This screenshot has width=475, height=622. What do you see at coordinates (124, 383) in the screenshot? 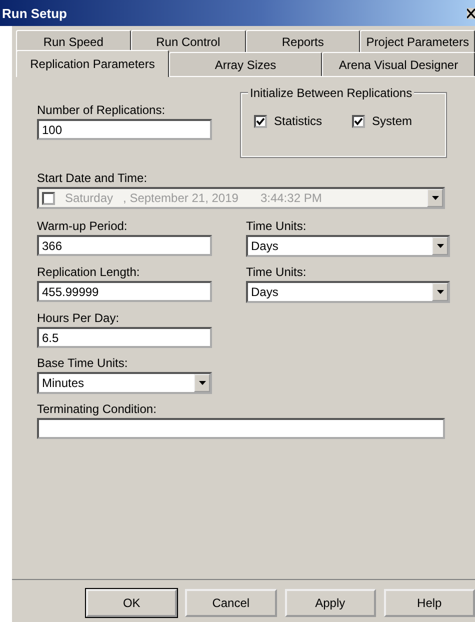
I see `dropdown: Minutes` at bounding box center [124, 383].